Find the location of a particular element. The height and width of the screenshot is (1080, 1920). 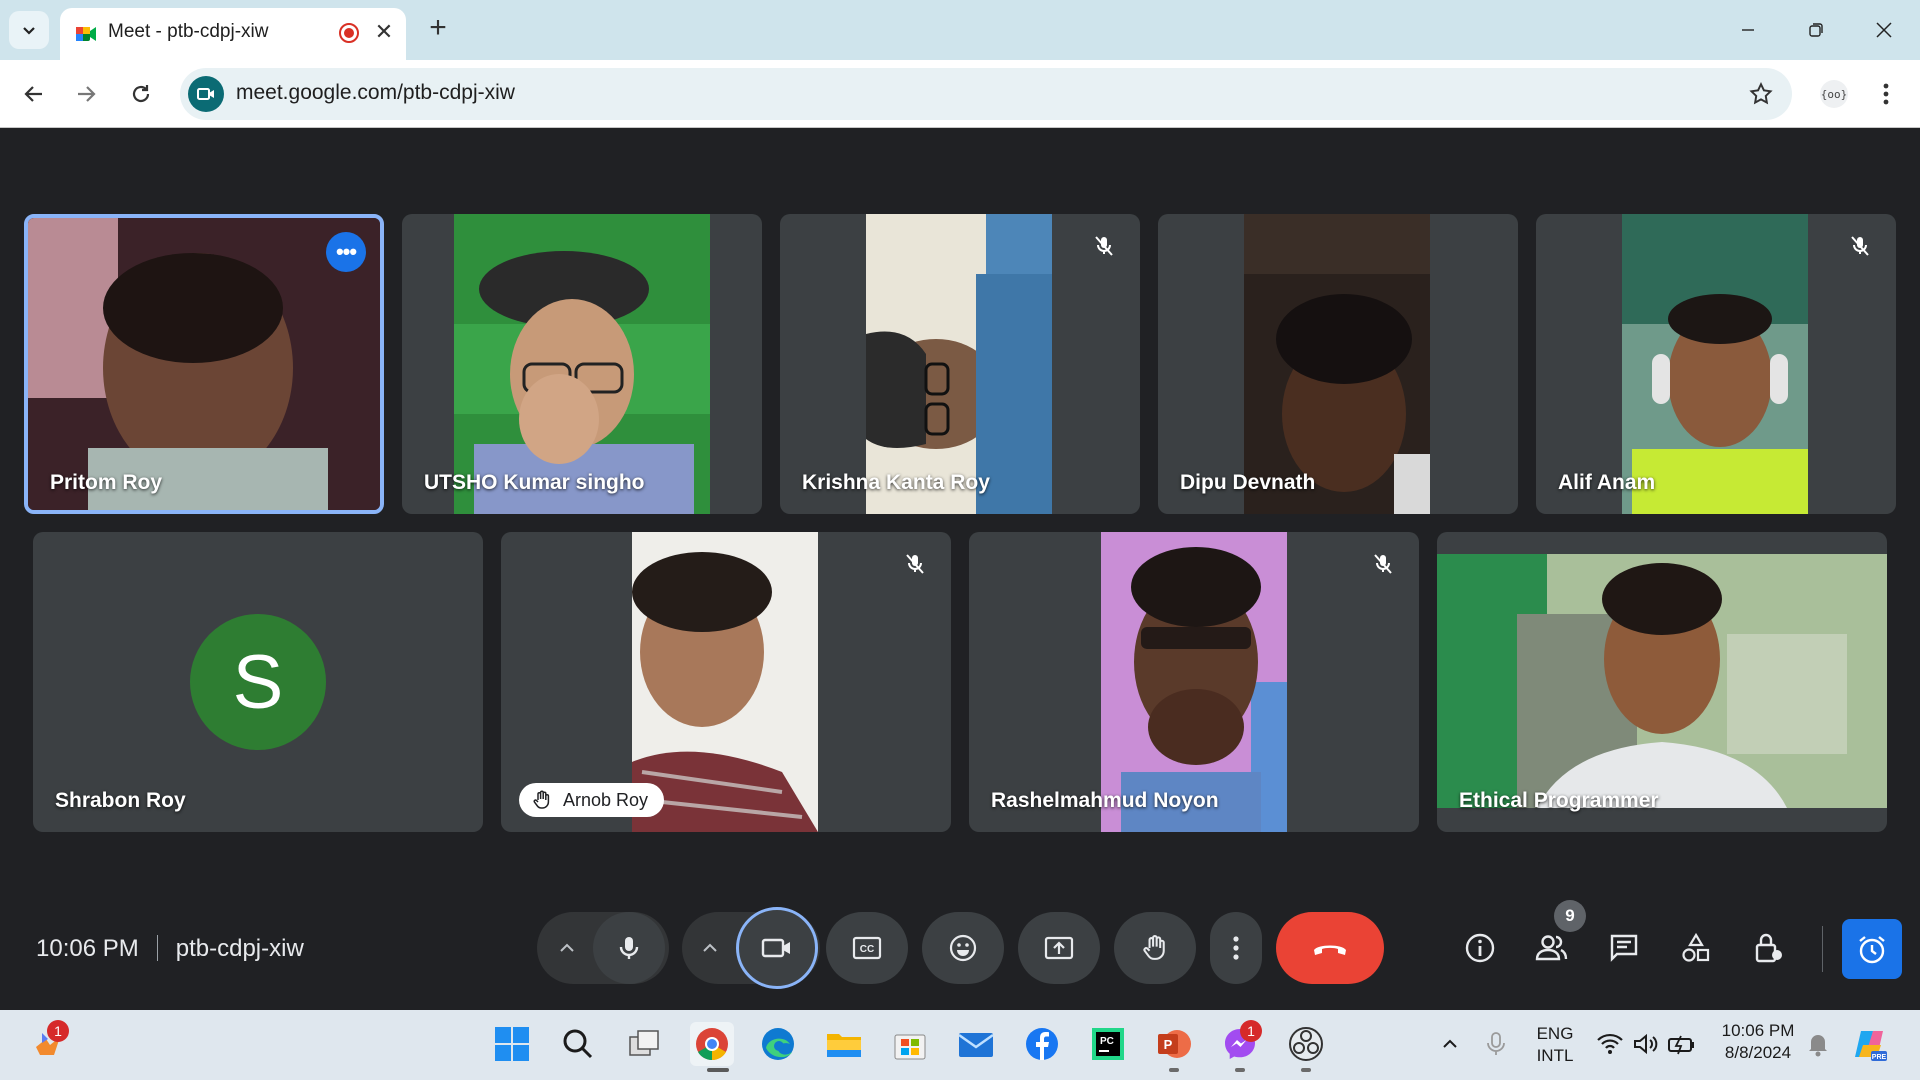

participant-tile: Krishna Kanta Roy is located at coordinates (960, 364).